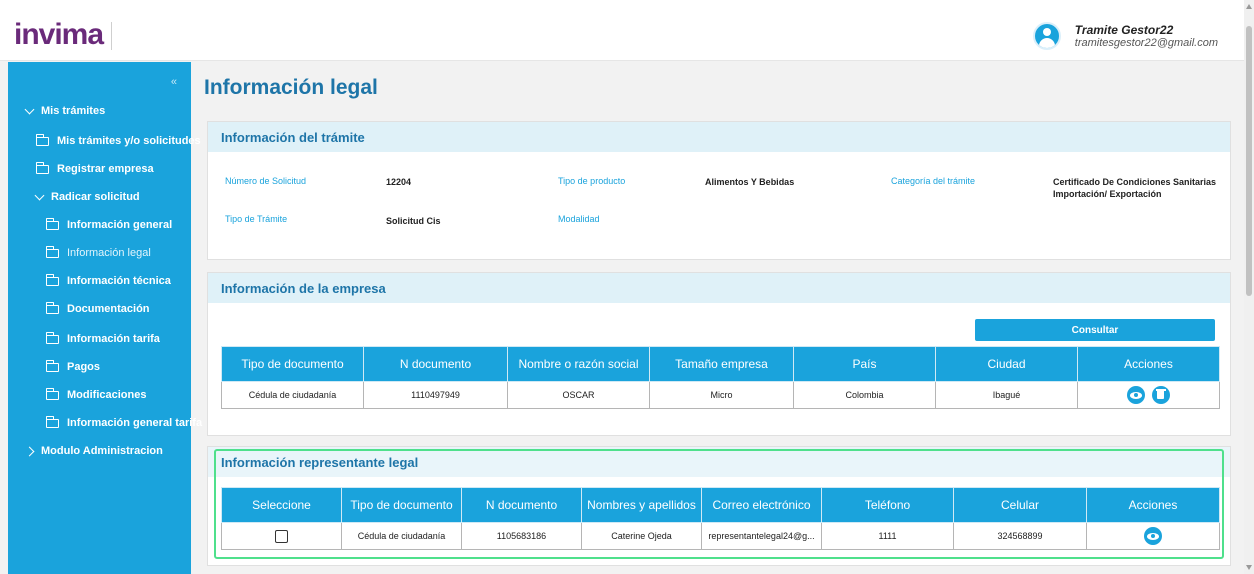 The width and height of the screenshot is (1254, 574). I want to click on cell-tipo-documento: Cédula de ciudadanía, so click(292, 395).